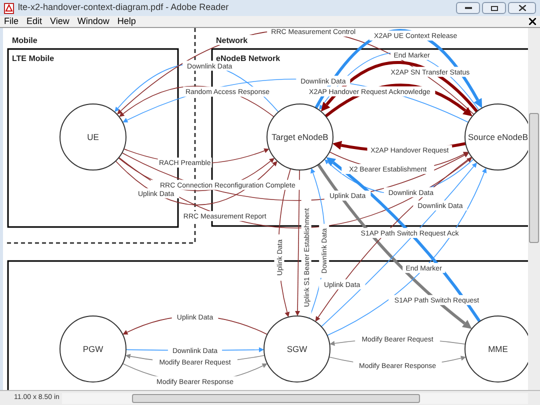 Image resolution: width=540 pixels, height=405 pixels. Describe the element at coordinates (498, 137) in the screenshot. I see `node-label: Source eNodeB` at that location.